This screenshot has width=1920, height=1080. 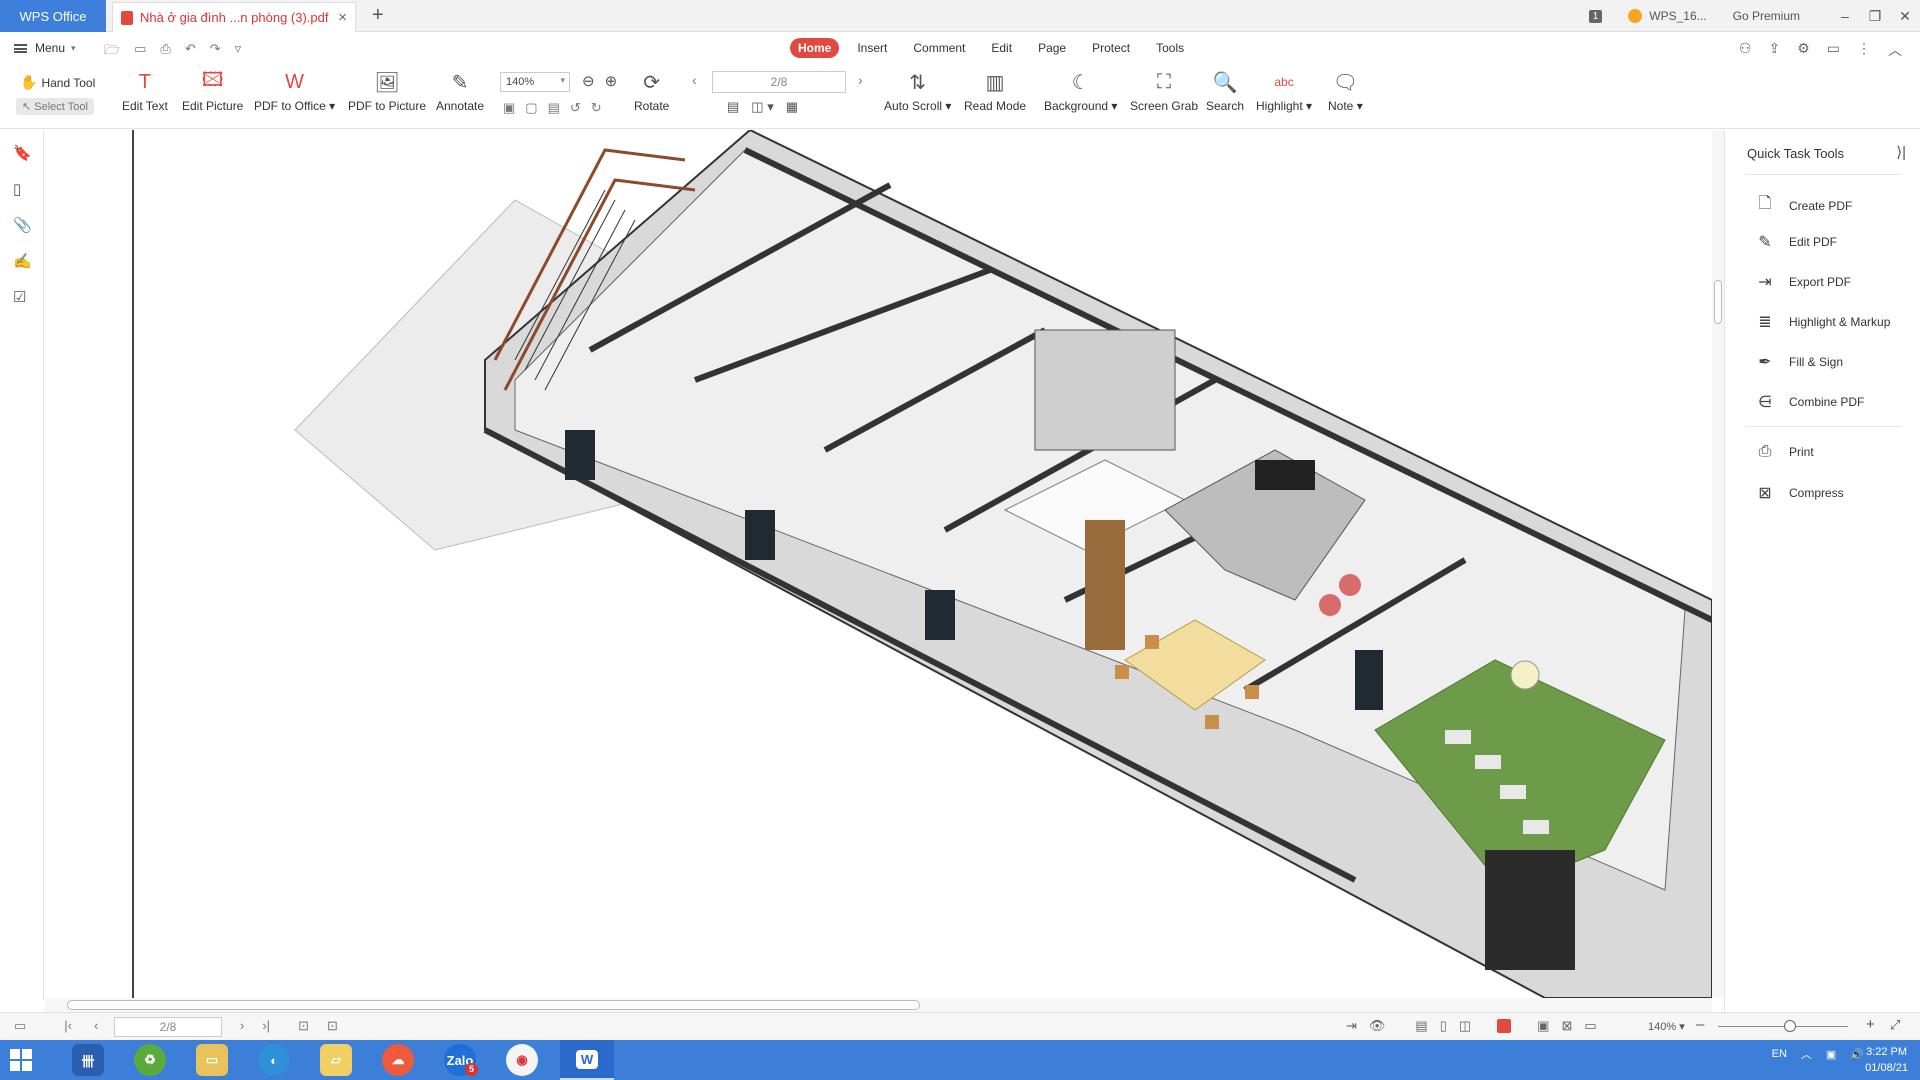 What do you see at coordinates (1895, 1025) in the screenshot?
I see `fullscreen-icon: ⤢` at bounding box center [1895, 1025].